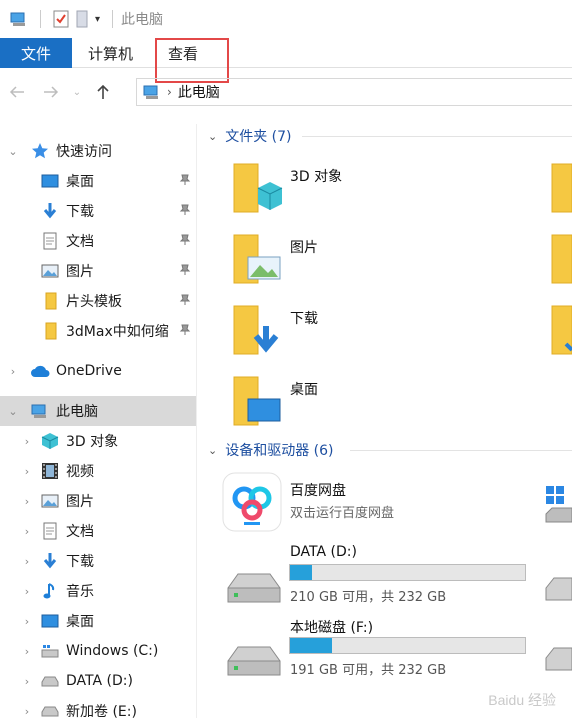 The height and width of the screenshot is (718, 572). I want to click on nav-item-quick-access: ⌄ 快速访问, so click(98, 151).